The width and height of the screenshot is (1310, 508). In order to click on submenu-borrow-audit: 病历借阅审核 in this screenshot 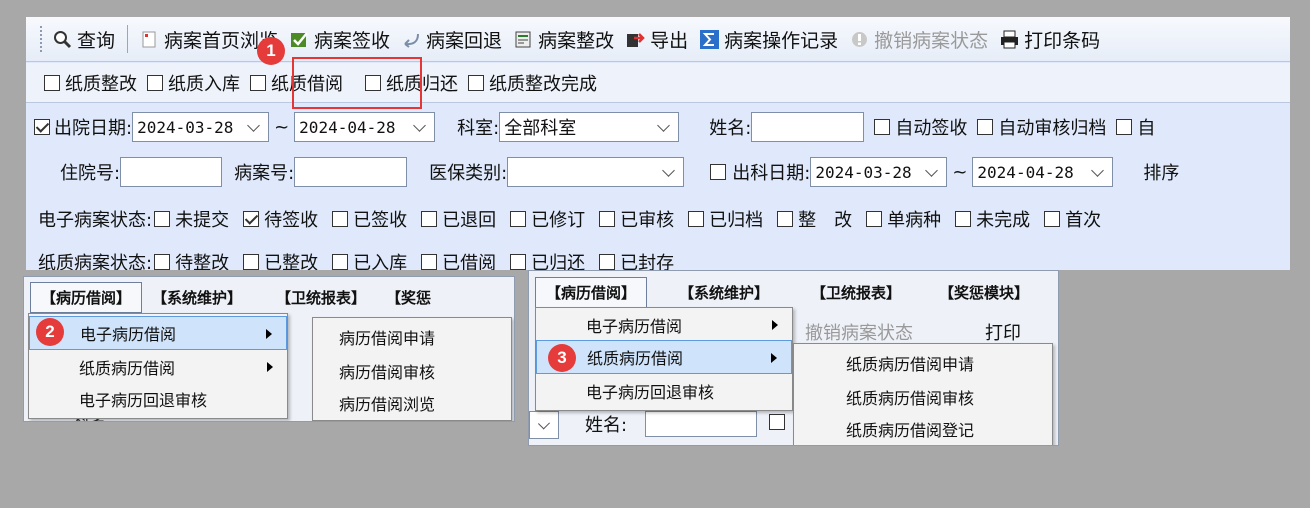, I will do `click(412, 371)`.